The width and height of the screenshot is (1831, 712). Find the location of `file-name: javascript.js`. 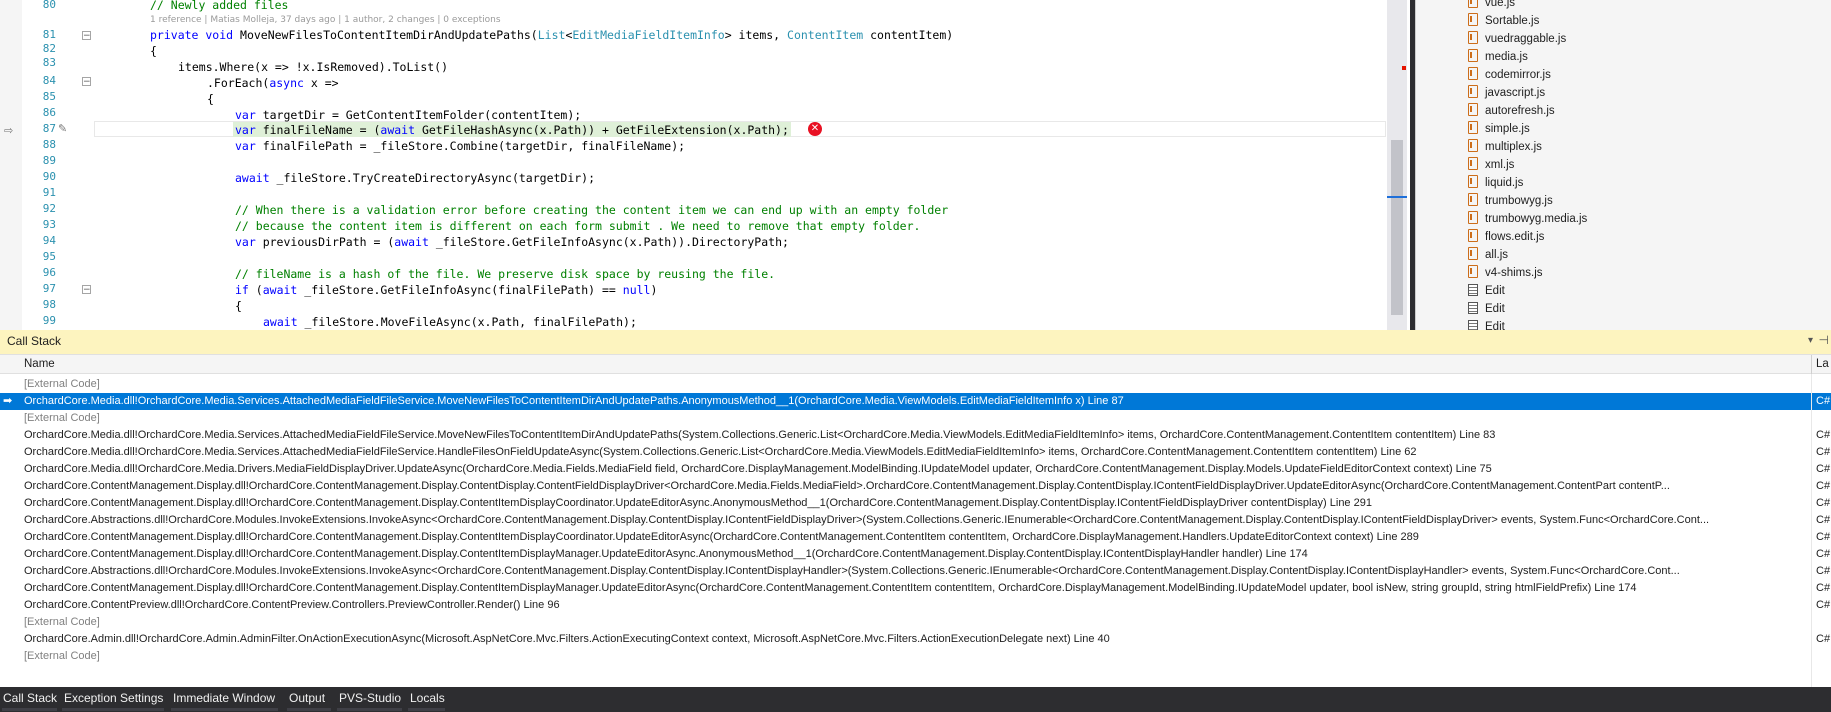

file-name: javascript.js is located at coordinates (1515, 93).